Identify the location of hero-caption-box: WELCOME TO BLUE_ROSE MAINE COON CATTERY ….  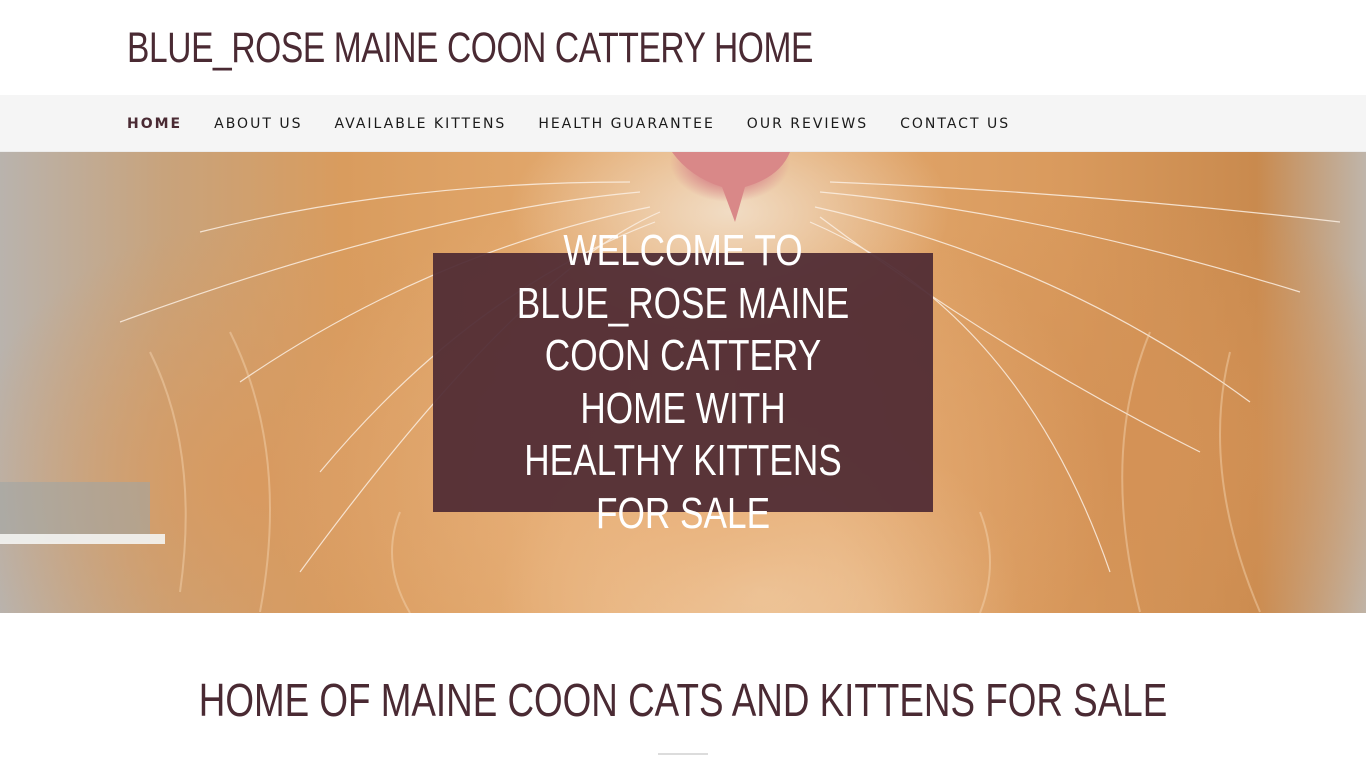
(683, 382).